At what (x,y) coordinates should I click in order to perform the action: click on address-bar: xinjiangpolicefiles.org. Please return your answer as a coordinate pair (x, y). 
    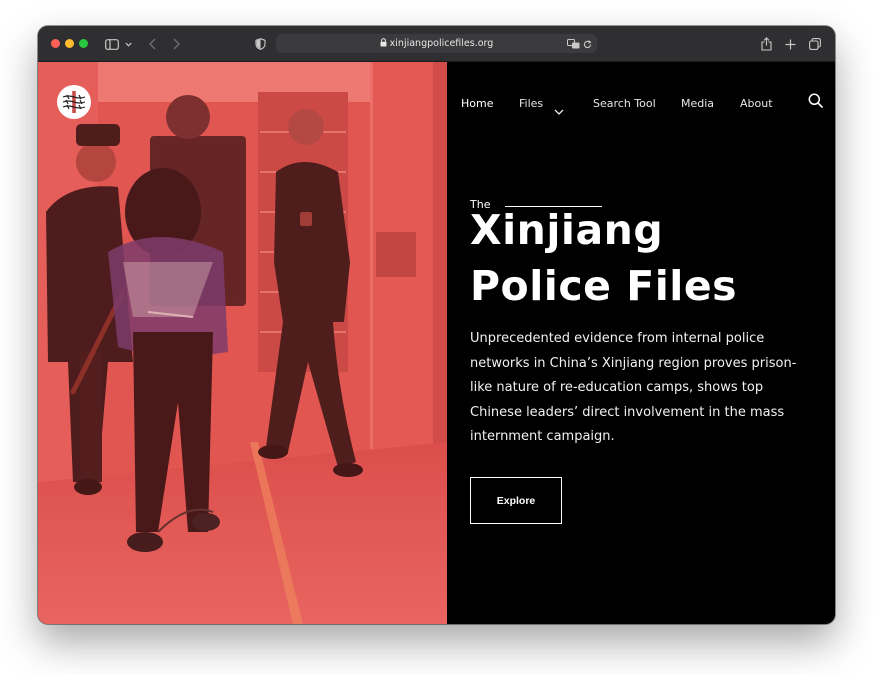
    Looking at the image, I should click on (436, 43).